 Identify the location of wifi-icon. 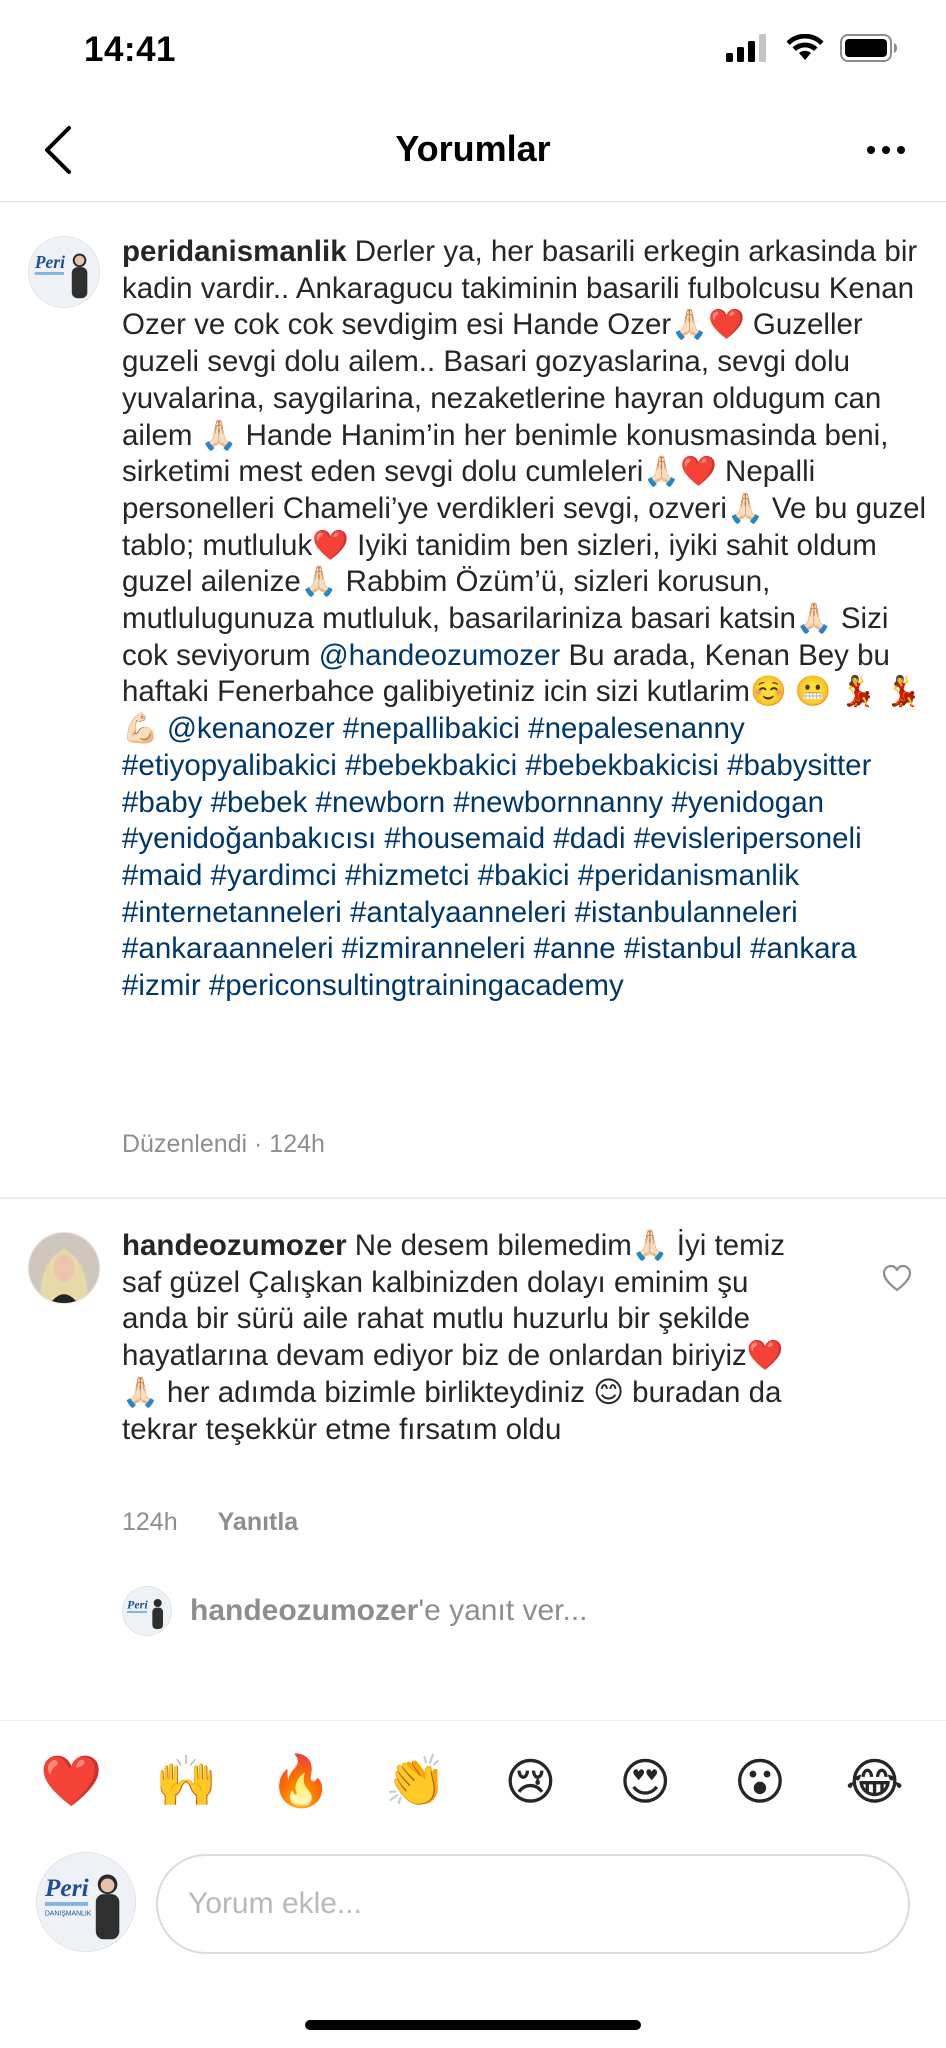
(805, 47).